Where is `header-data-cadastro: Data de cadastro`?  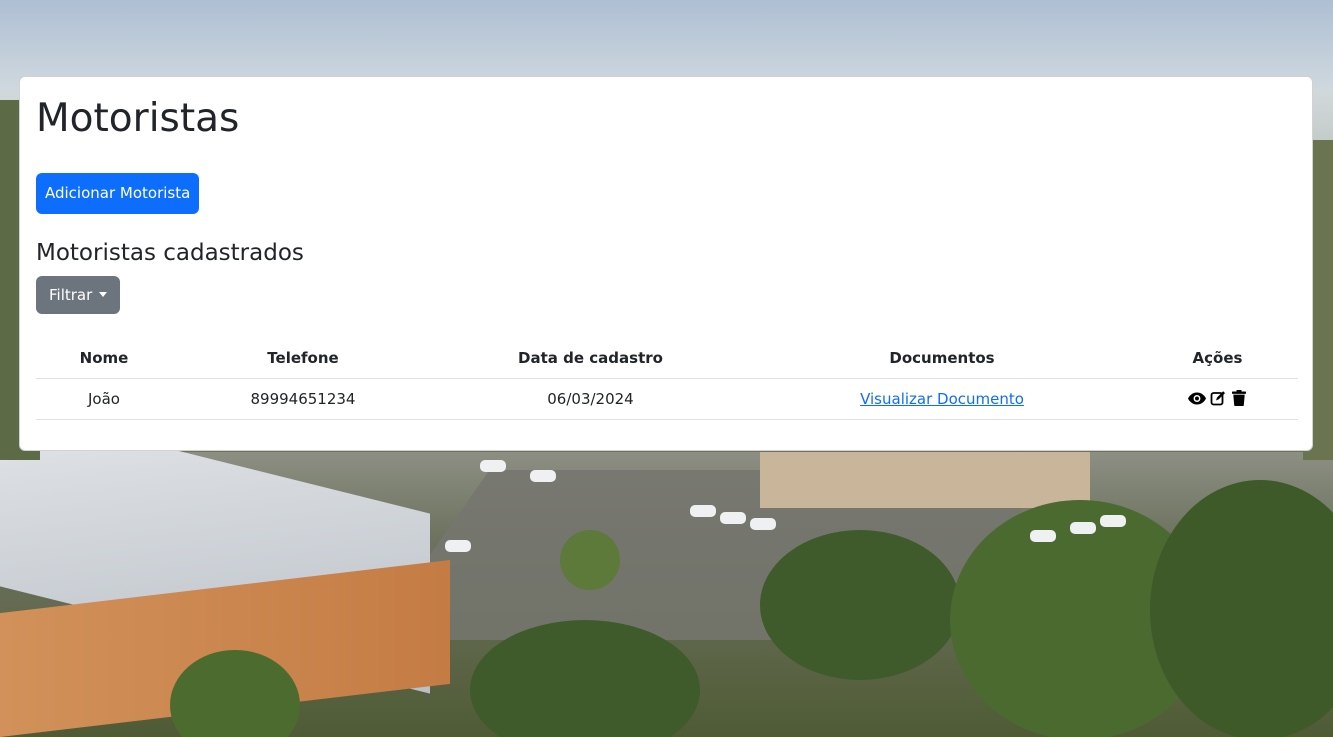
header-data-cadastro: Data de cadastro is located at coordinates (590, 358).